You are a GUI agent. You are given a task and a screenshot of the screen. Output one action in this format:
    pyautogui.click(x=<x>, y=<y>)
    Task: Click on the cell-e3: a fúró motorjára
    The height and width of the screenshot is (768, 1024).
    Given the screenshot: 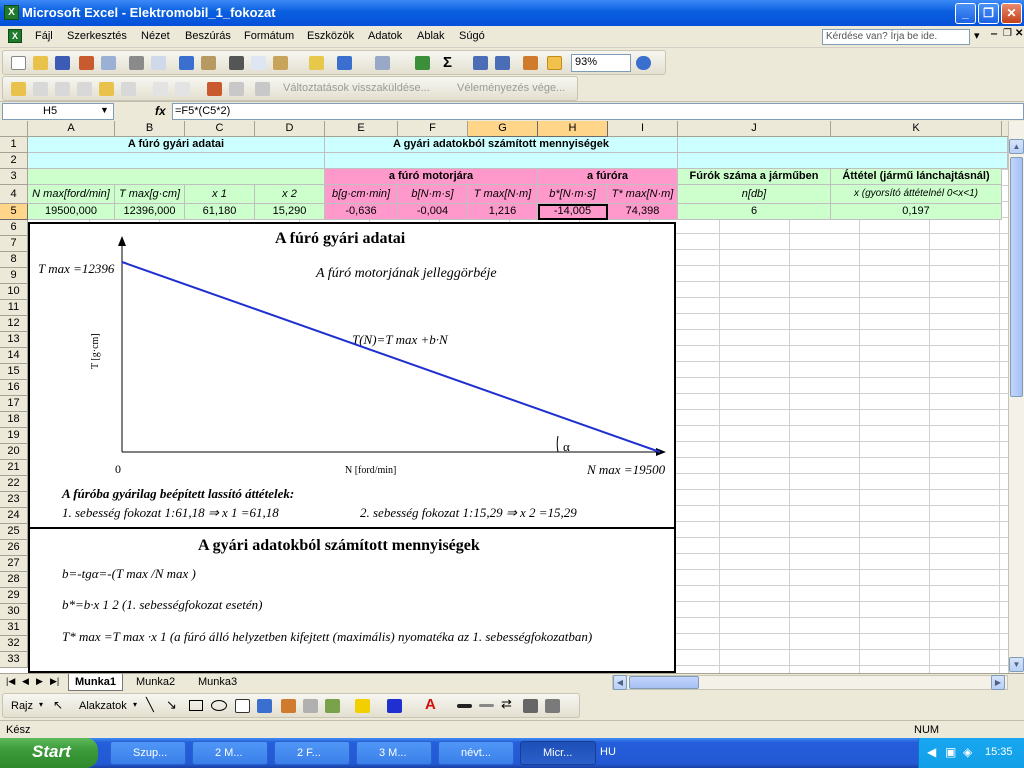 What is the action you would take?
    pyautogui.click(x=431, y=177)
    